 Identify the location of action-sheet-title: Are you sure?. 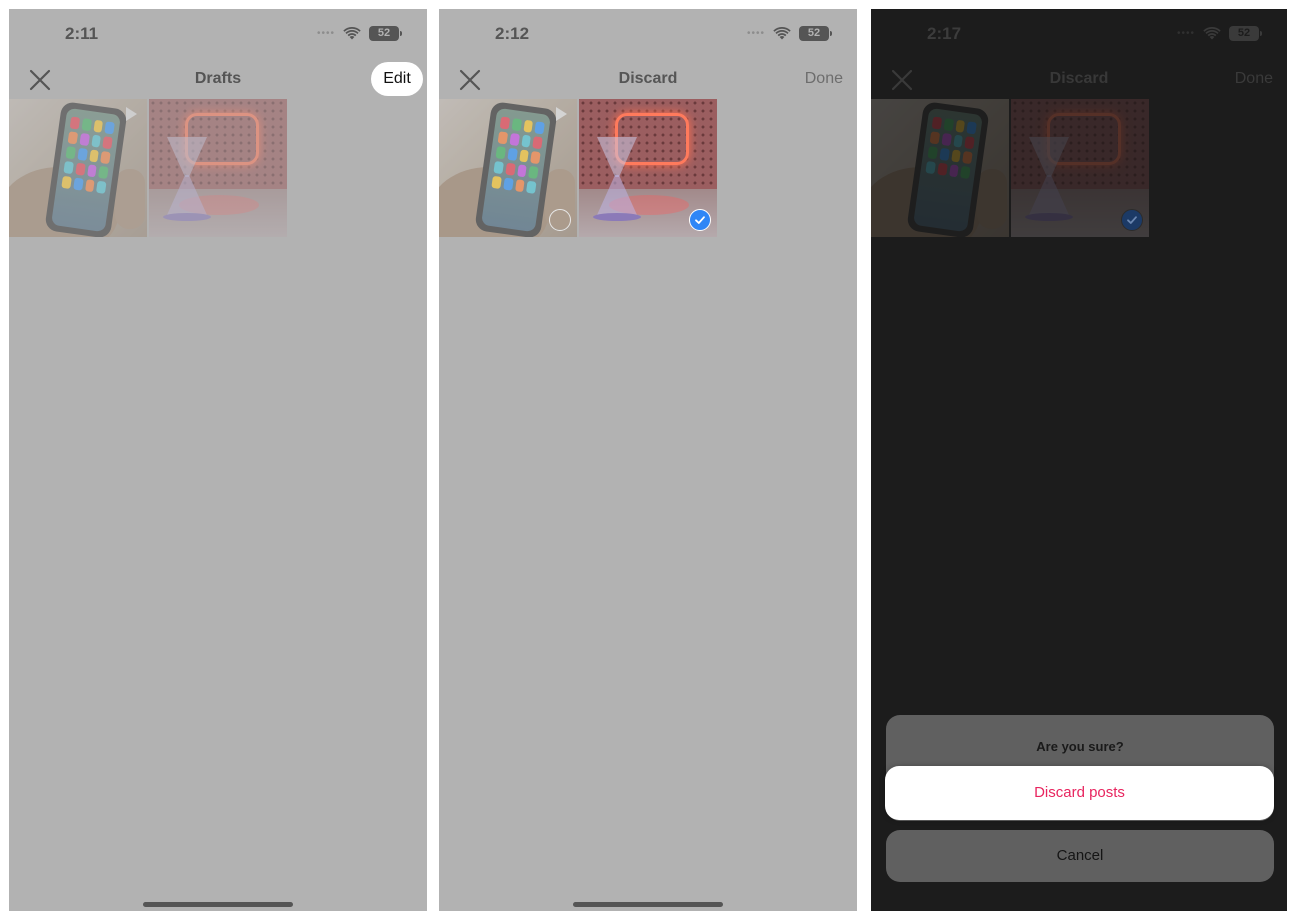
(1080, 746).